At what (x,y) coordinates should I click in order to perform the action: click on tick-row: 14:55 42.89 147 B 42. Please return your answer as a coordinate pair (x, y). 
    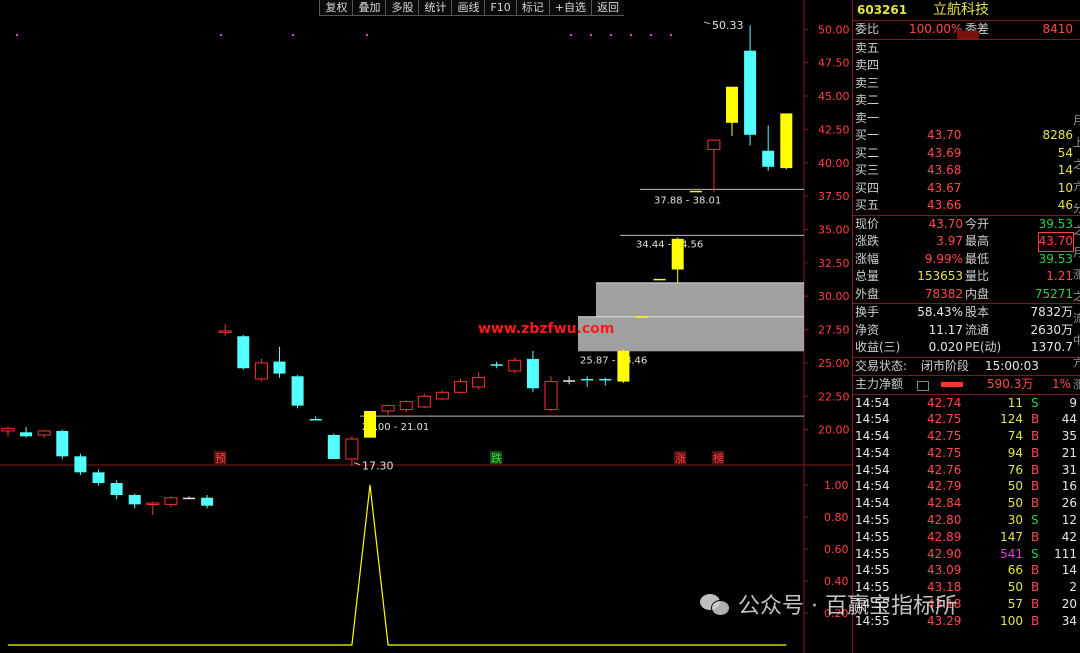
    Looking at the image, I should click on (966, 537).